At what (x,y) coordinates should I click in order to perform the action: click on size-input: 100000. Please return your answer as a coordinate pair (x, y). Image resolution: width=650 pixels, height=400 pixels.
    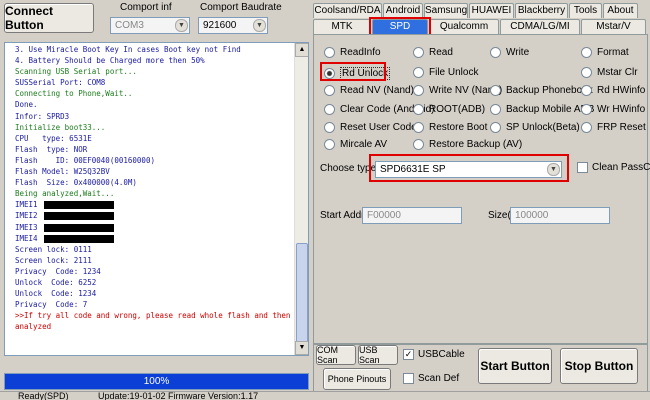
    Looking at the image, I should click on (560, 215).